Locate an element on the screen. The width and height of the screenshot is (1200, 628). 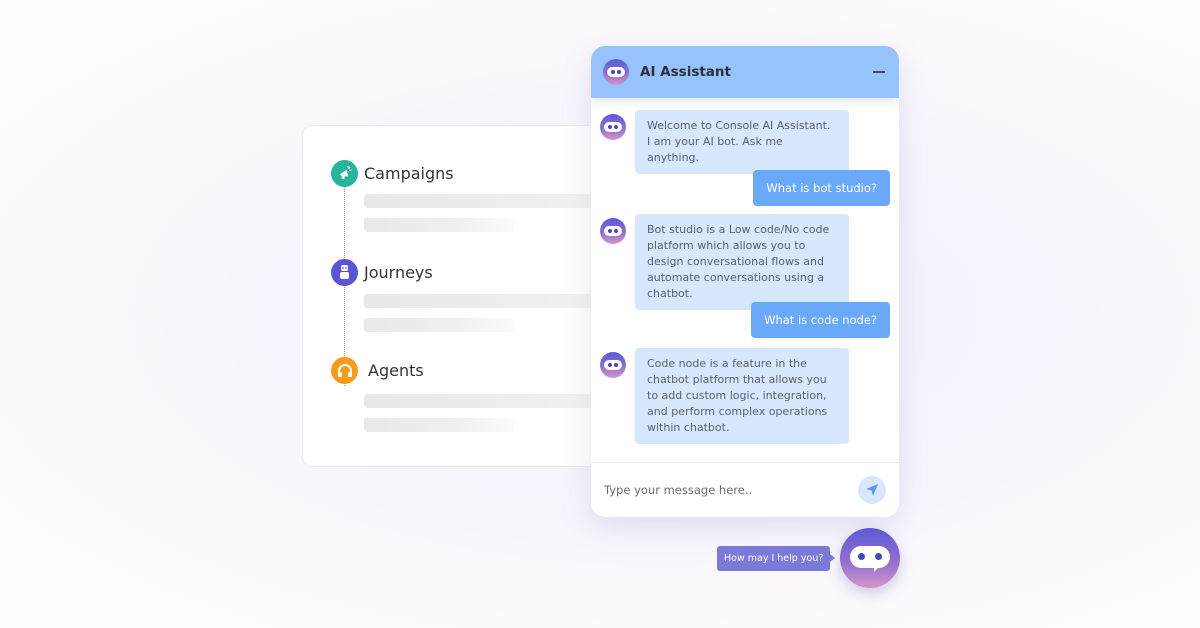
chat-bubble-icon is located at coordinates (870, 557).